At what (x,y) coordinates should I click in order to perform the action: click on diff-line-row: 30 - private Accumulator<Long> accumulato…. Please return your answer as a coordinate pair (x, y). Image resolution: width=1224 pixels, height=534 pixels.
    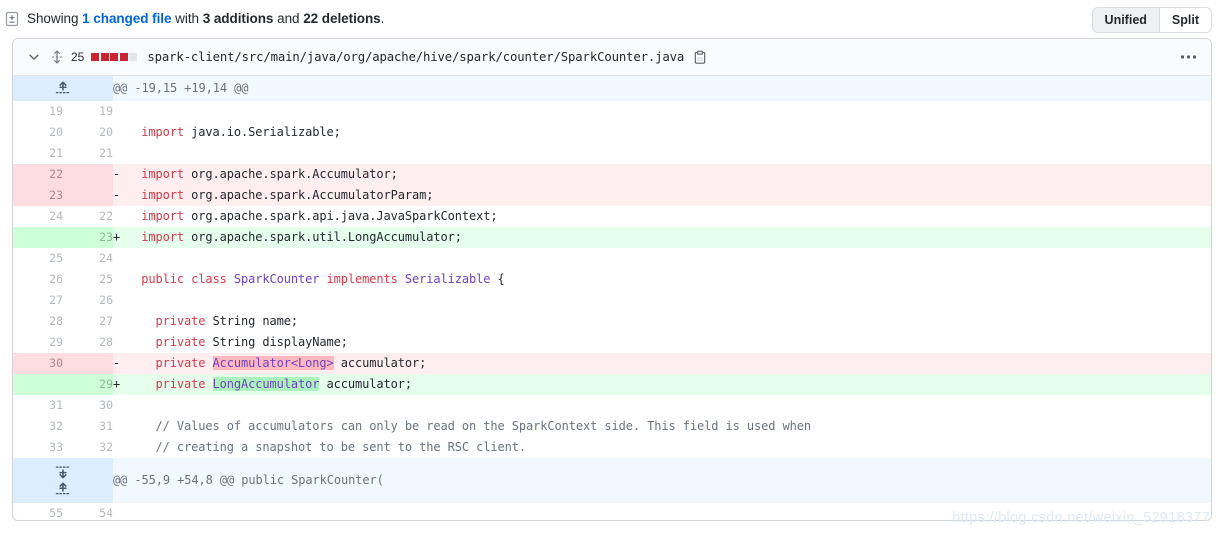
    Looking at the image, I should click on (612, 363).